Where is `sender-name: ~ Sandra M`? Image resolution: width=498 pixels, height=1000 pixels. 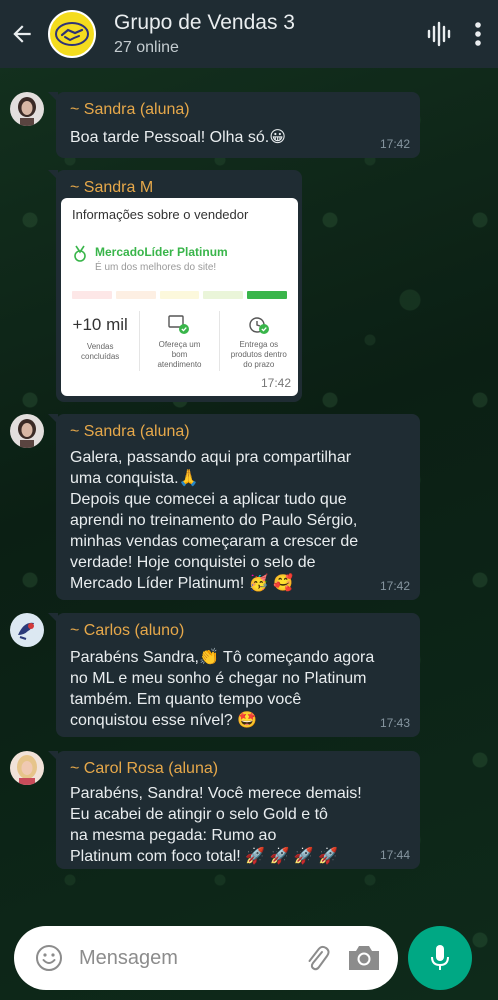 sender-name: ~ Sandra M is located at coordinates (112, 187).